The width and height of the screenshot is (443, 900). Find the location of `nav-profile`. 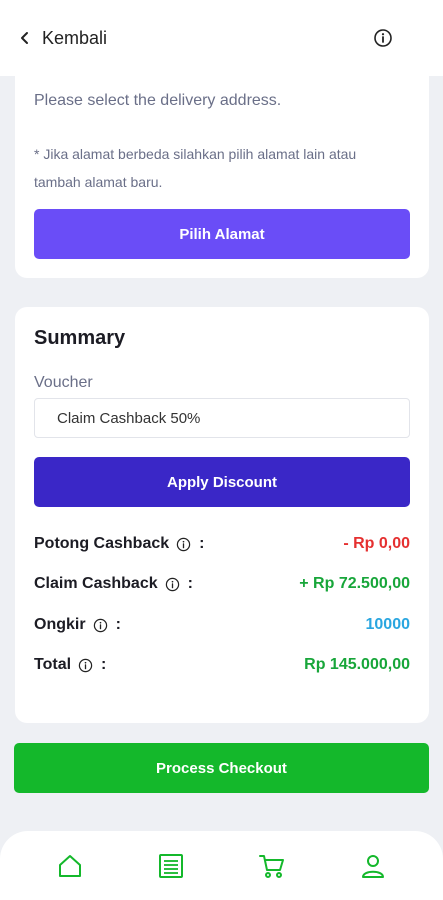

nav-profile is located at coordinates (373, 866).